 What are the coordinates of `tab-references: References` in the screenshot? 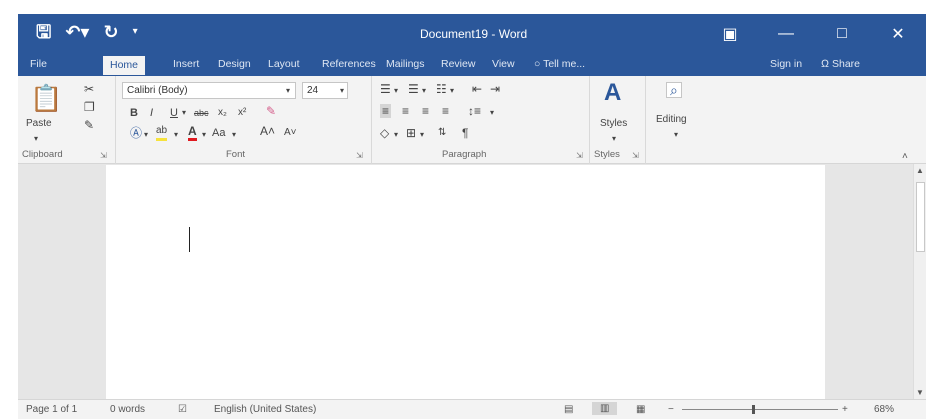 It's located at (349, 64).